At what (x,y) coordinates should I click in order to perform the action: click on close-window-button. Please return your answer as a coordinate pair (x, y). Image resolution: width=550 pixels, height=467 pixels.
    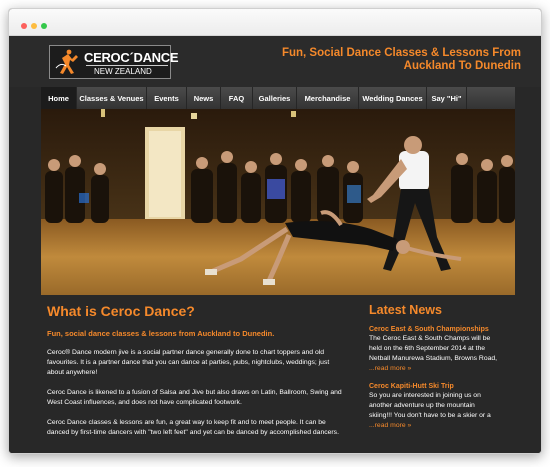
    Looking at the image, I should click on (24, 26).